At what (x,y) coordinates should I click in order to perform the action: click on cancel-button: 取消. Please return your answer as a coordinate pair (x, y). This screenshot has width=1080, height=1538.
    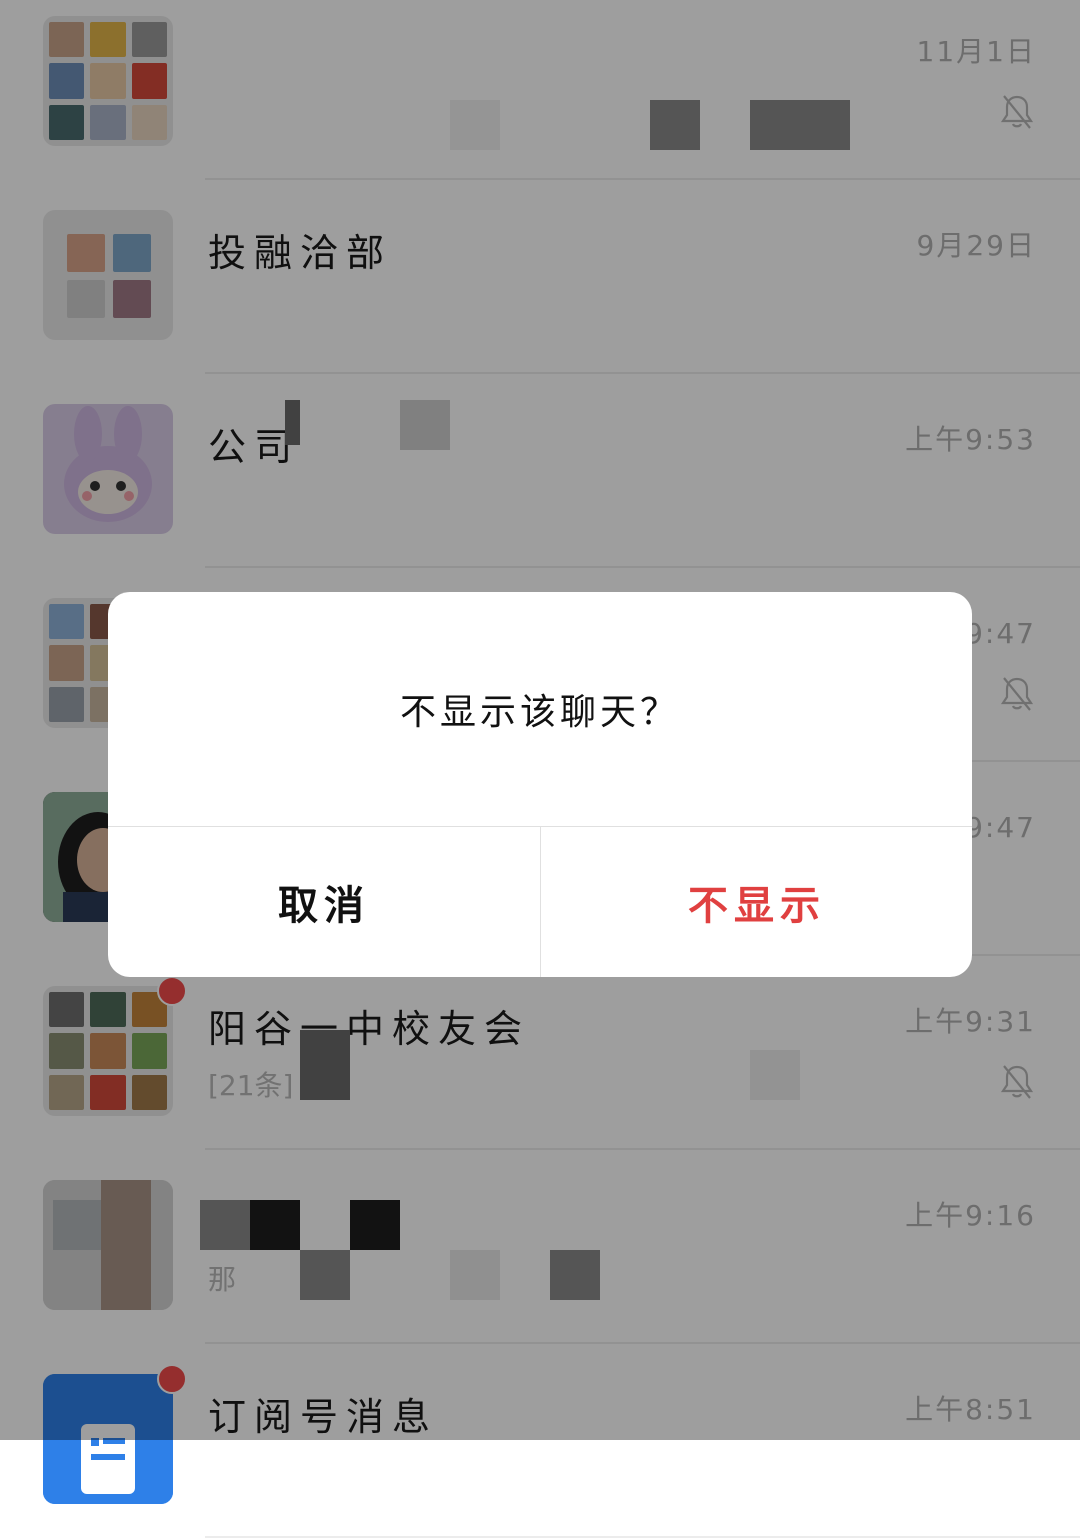
    Looking at the image, I should click on (324, 902).